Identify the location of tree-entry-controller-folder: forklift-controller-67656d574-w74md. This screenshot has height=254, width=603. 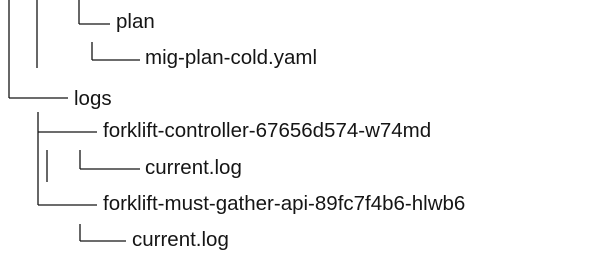
(267, 130).